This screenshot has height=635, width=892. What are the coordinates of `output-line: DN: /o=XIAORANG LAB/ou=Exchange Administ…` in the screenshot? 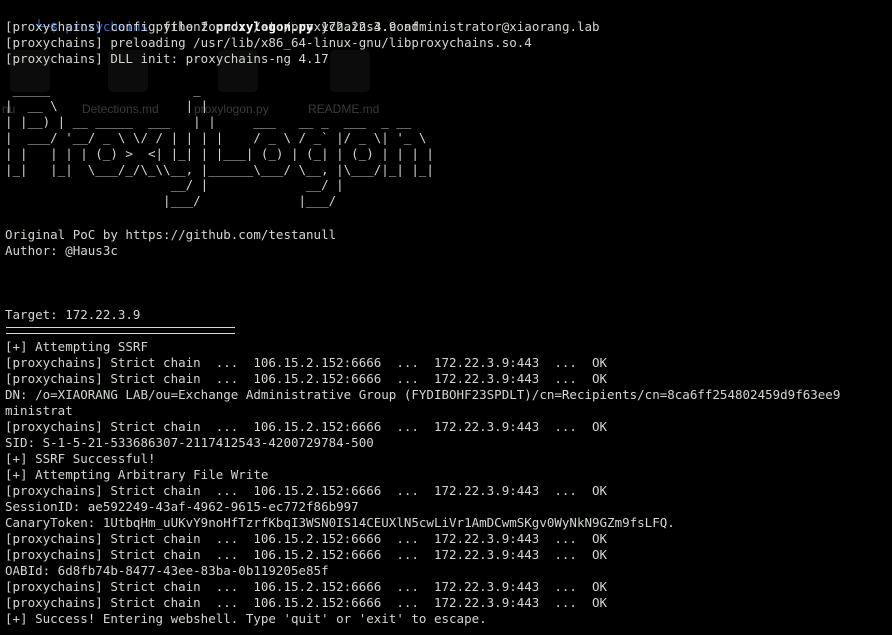 It's located at (423, 394).